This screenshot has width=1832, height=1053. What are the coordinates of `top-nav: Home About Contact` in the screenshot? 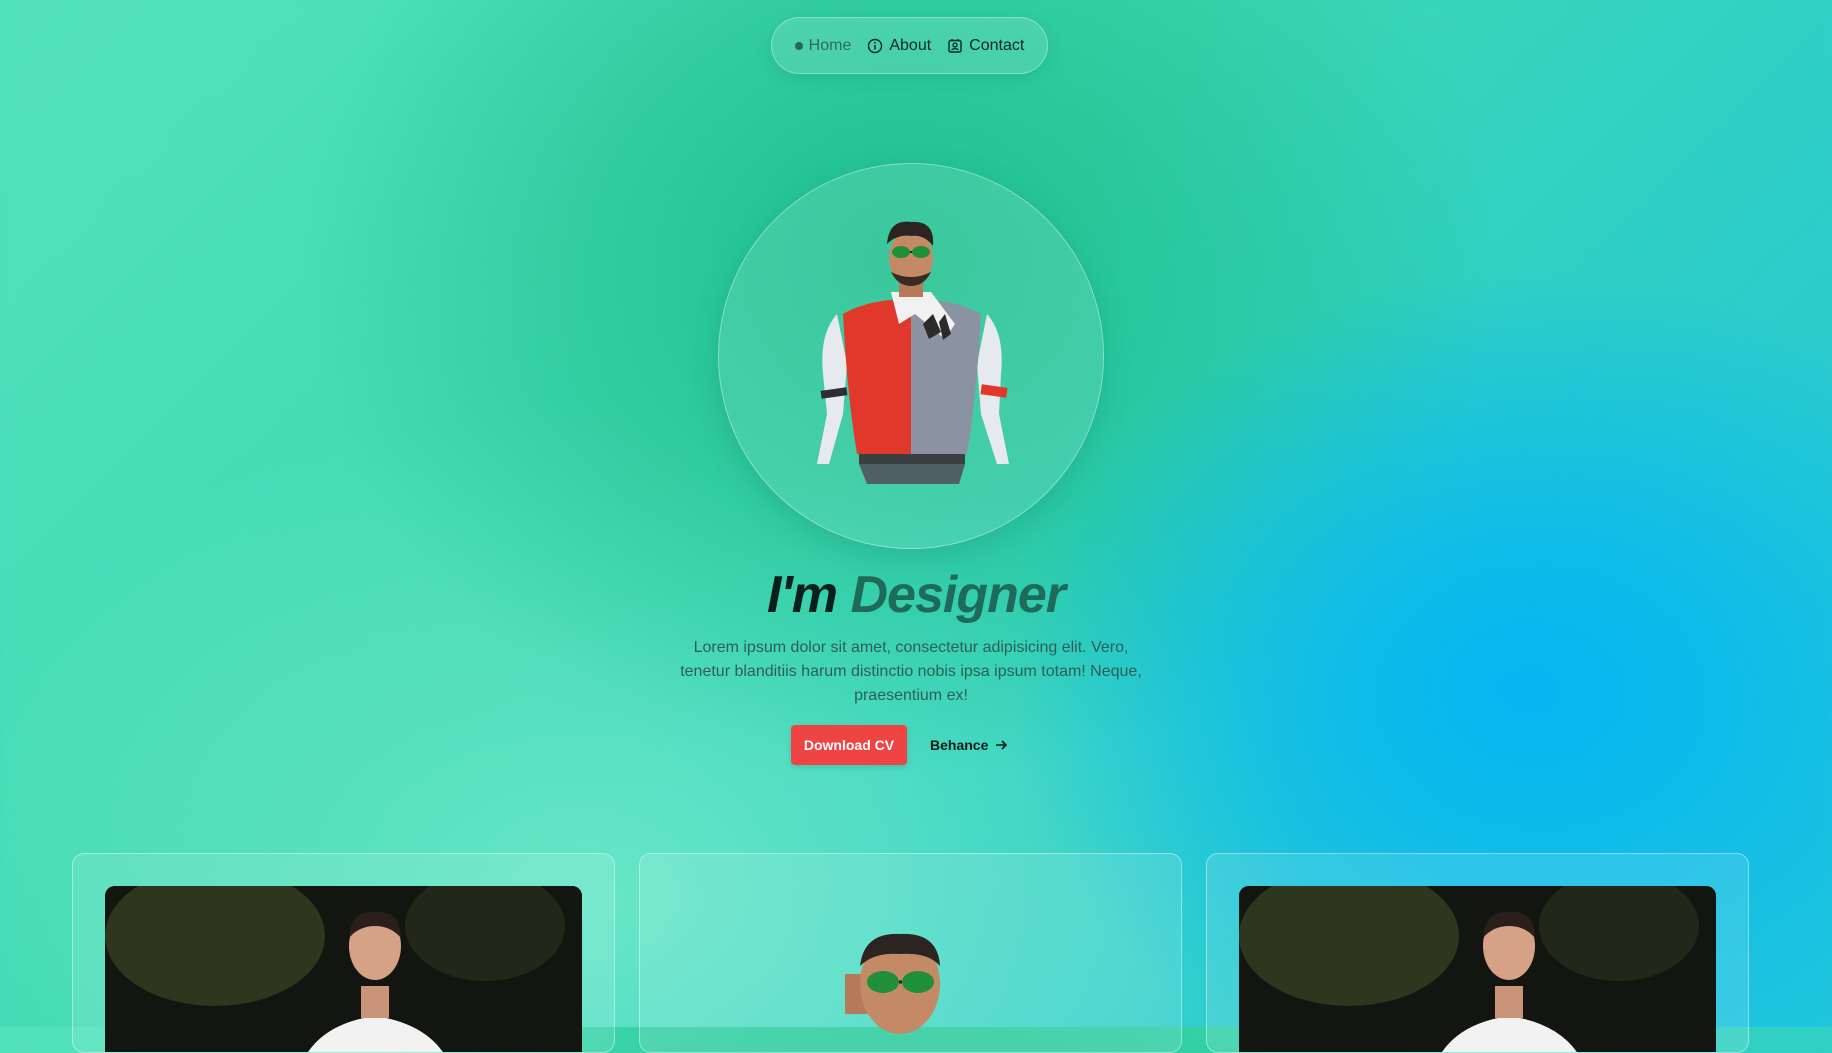 It's located at (909, 45).